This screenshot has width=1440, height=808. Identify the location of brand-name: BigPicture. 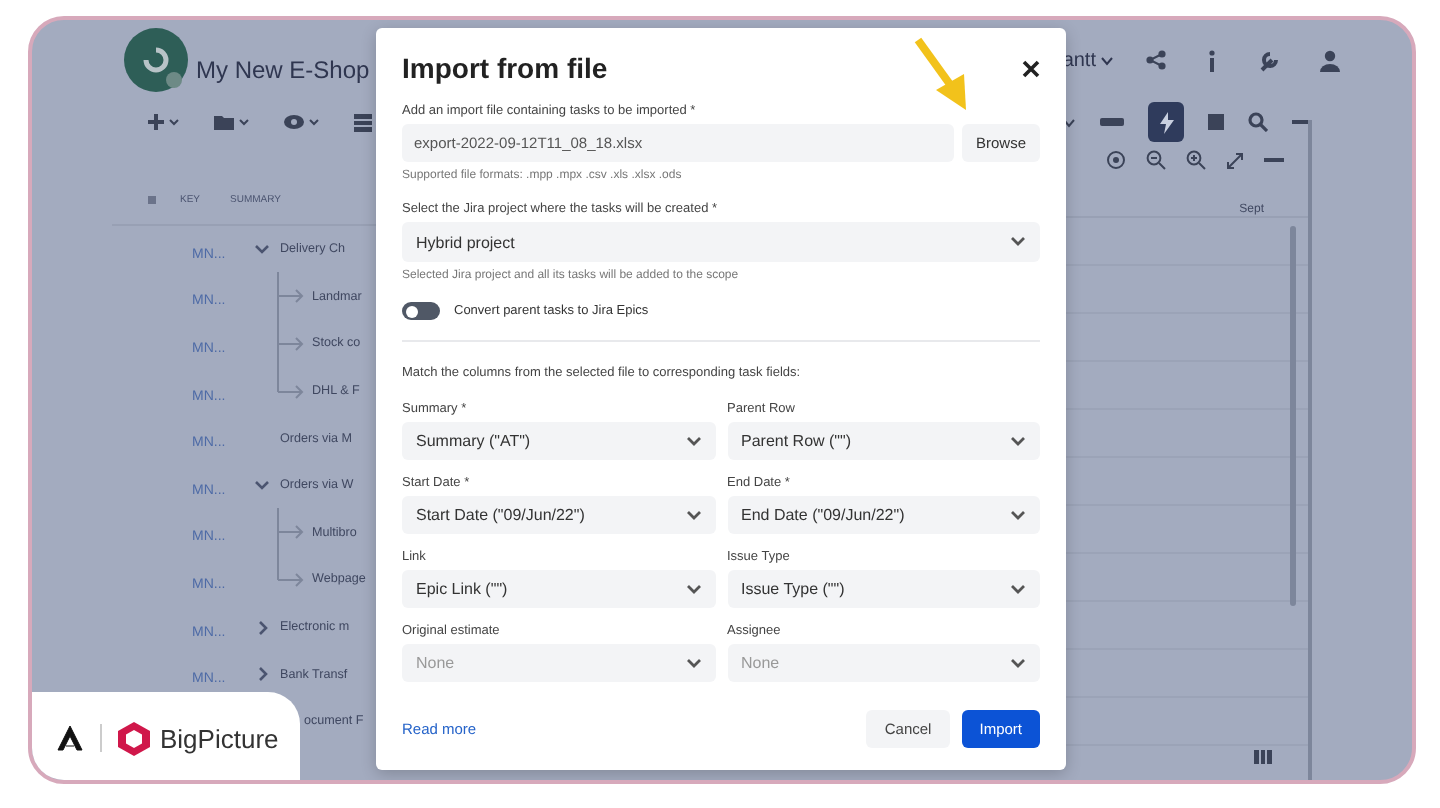
(219, 738).